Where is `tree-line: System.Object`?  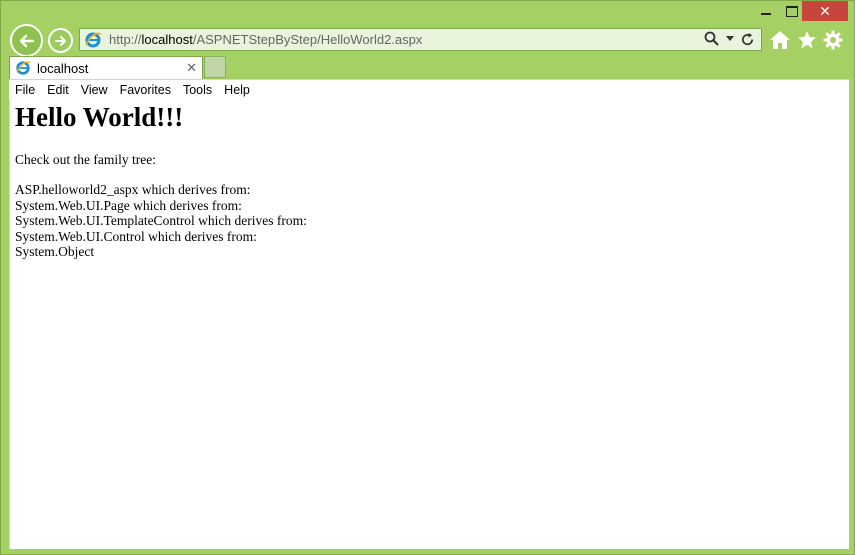 tree-line: System.Object is located at coordinates (55, 251).